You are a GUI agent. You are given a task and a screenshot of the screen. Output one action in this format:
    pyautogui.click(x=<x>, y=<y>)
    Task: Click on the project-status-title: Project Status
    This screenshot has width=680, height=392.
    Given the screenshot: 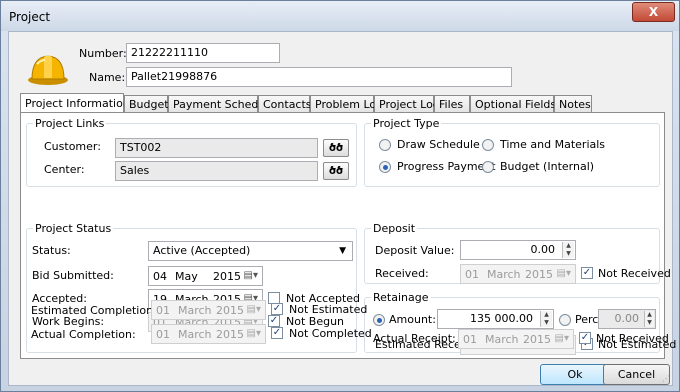 What is the action you would take?
    pyautogui.click(x=73, y=228)
    